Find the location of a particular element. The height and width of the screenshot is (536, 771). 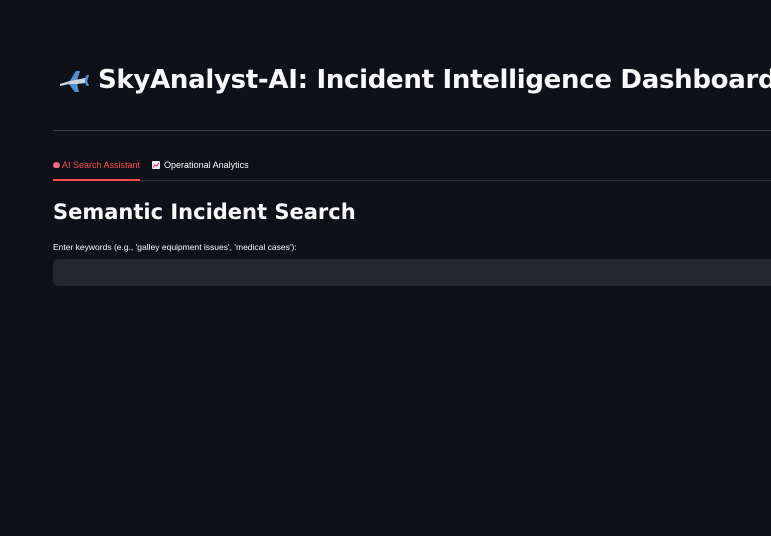

tab-operational-analytics: Operational Analytics is located at coordinates (200, 165).